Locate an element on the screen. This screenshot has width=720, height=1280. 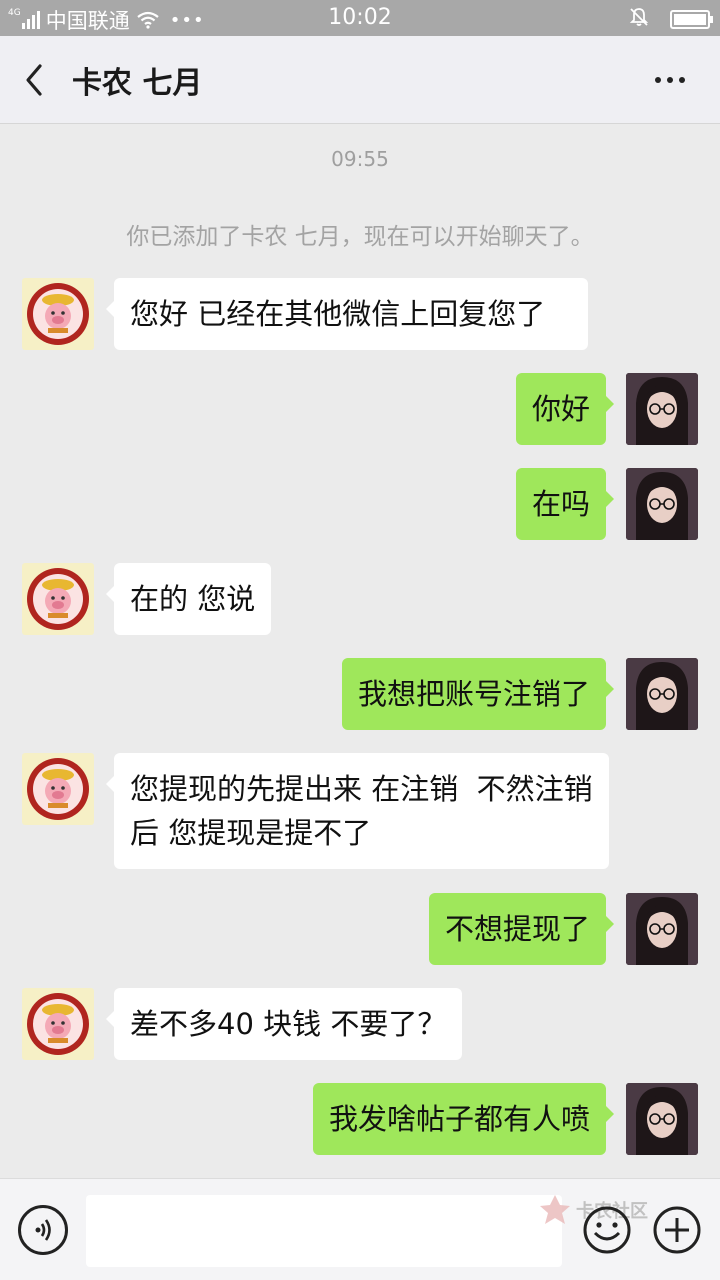
timestamp-label: 09:55 is located at coordinates (360, 159).